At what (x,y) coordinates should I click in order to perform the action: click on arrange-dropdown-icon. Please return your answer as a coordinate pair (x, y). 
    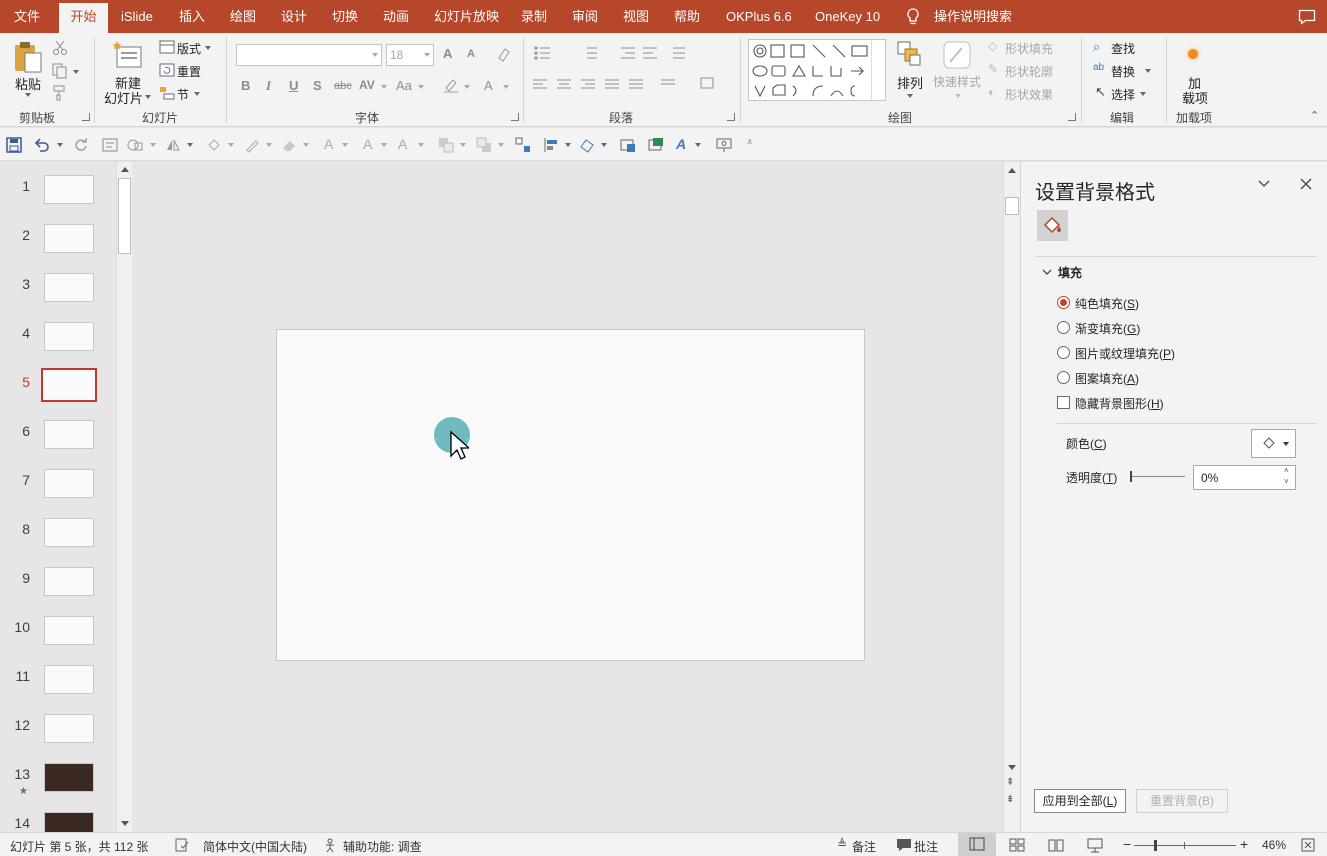
    Looking at the image, I should click on (910, 96).